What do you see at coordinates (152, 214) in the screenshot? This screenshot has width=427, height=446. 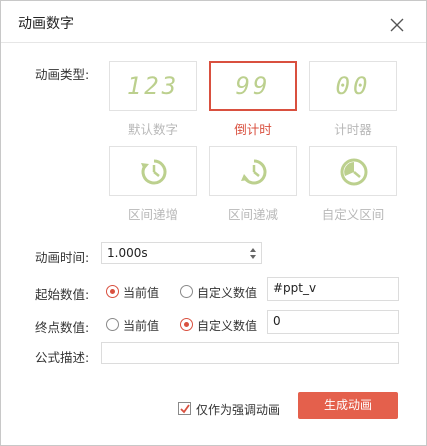 I see `type-option-caption: 区间递增` at bounding box center [152, 214].